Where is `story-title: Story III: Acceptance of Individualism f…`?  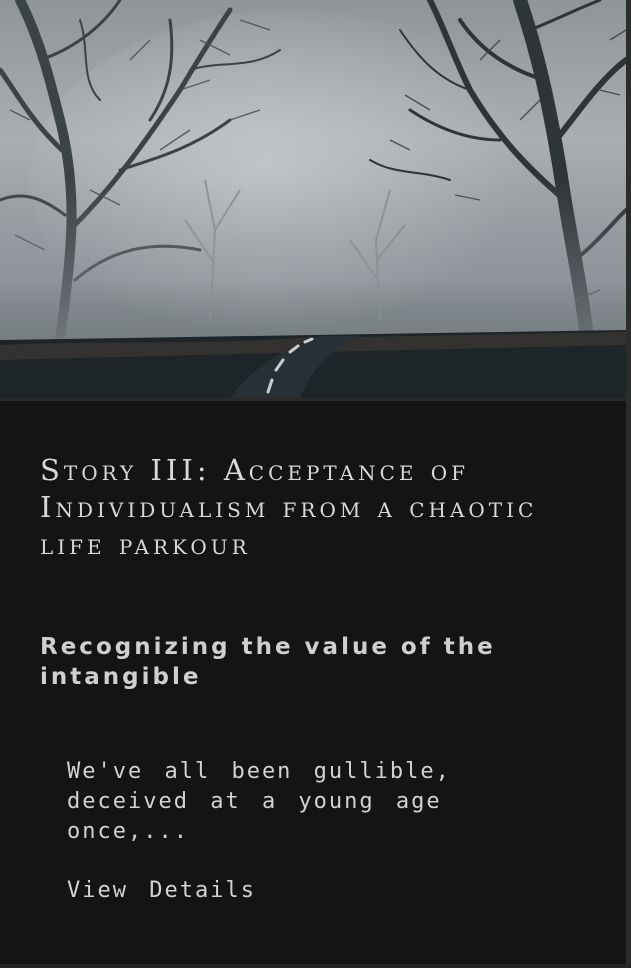
story-title: Story III: Acceptance of Individualism f… is located at coordinates (289, 507).